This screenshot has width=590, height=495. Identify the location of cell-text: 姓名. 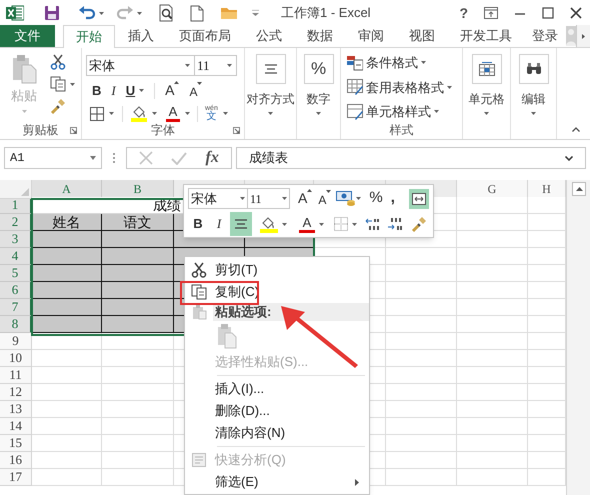
(66, 222).